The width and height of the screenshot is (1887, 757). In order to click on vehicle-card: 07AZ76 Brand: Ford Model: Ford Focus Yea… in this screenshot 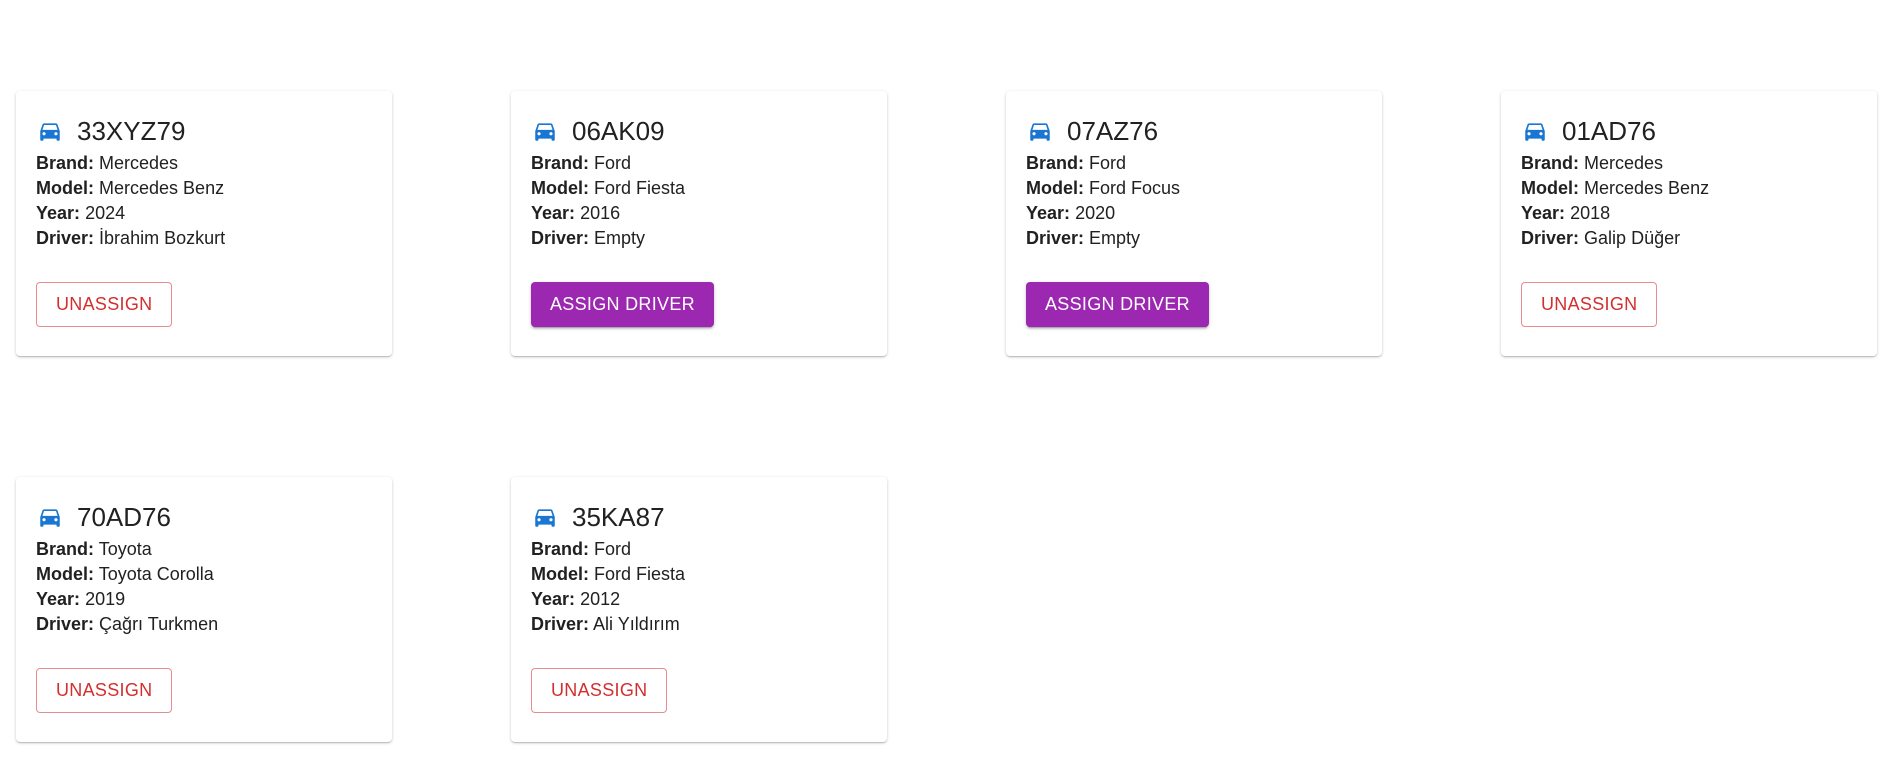, I will do `click(1194, 223)`.